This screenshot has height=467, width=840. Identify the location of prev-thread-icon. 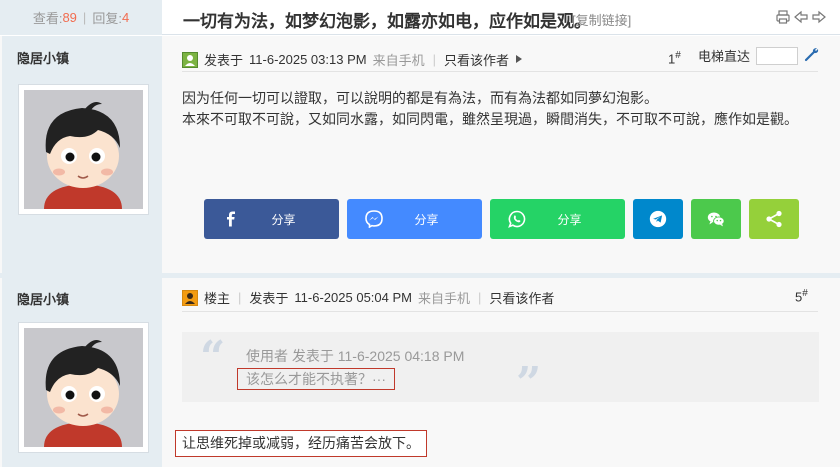
(801, 17).